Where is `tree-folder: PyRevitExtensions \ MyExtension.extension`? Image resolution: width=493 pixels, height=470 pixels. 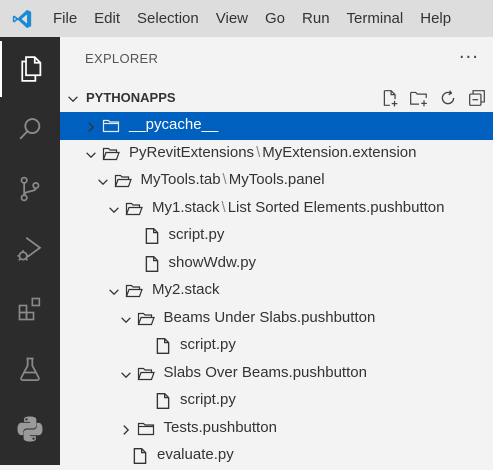 tree-folder: PyRevitExtensions \ MyExtension.extension is located at coordinates (276, 154).